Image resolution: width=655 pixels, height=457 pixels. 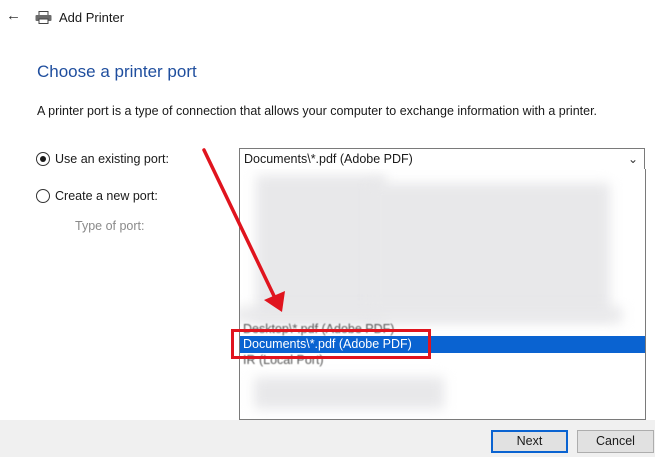 What do you see at coordinates (110, 226) in the screenshot?
I see `type-of-port-label: Type of port:` at bounding box center [110, 226].